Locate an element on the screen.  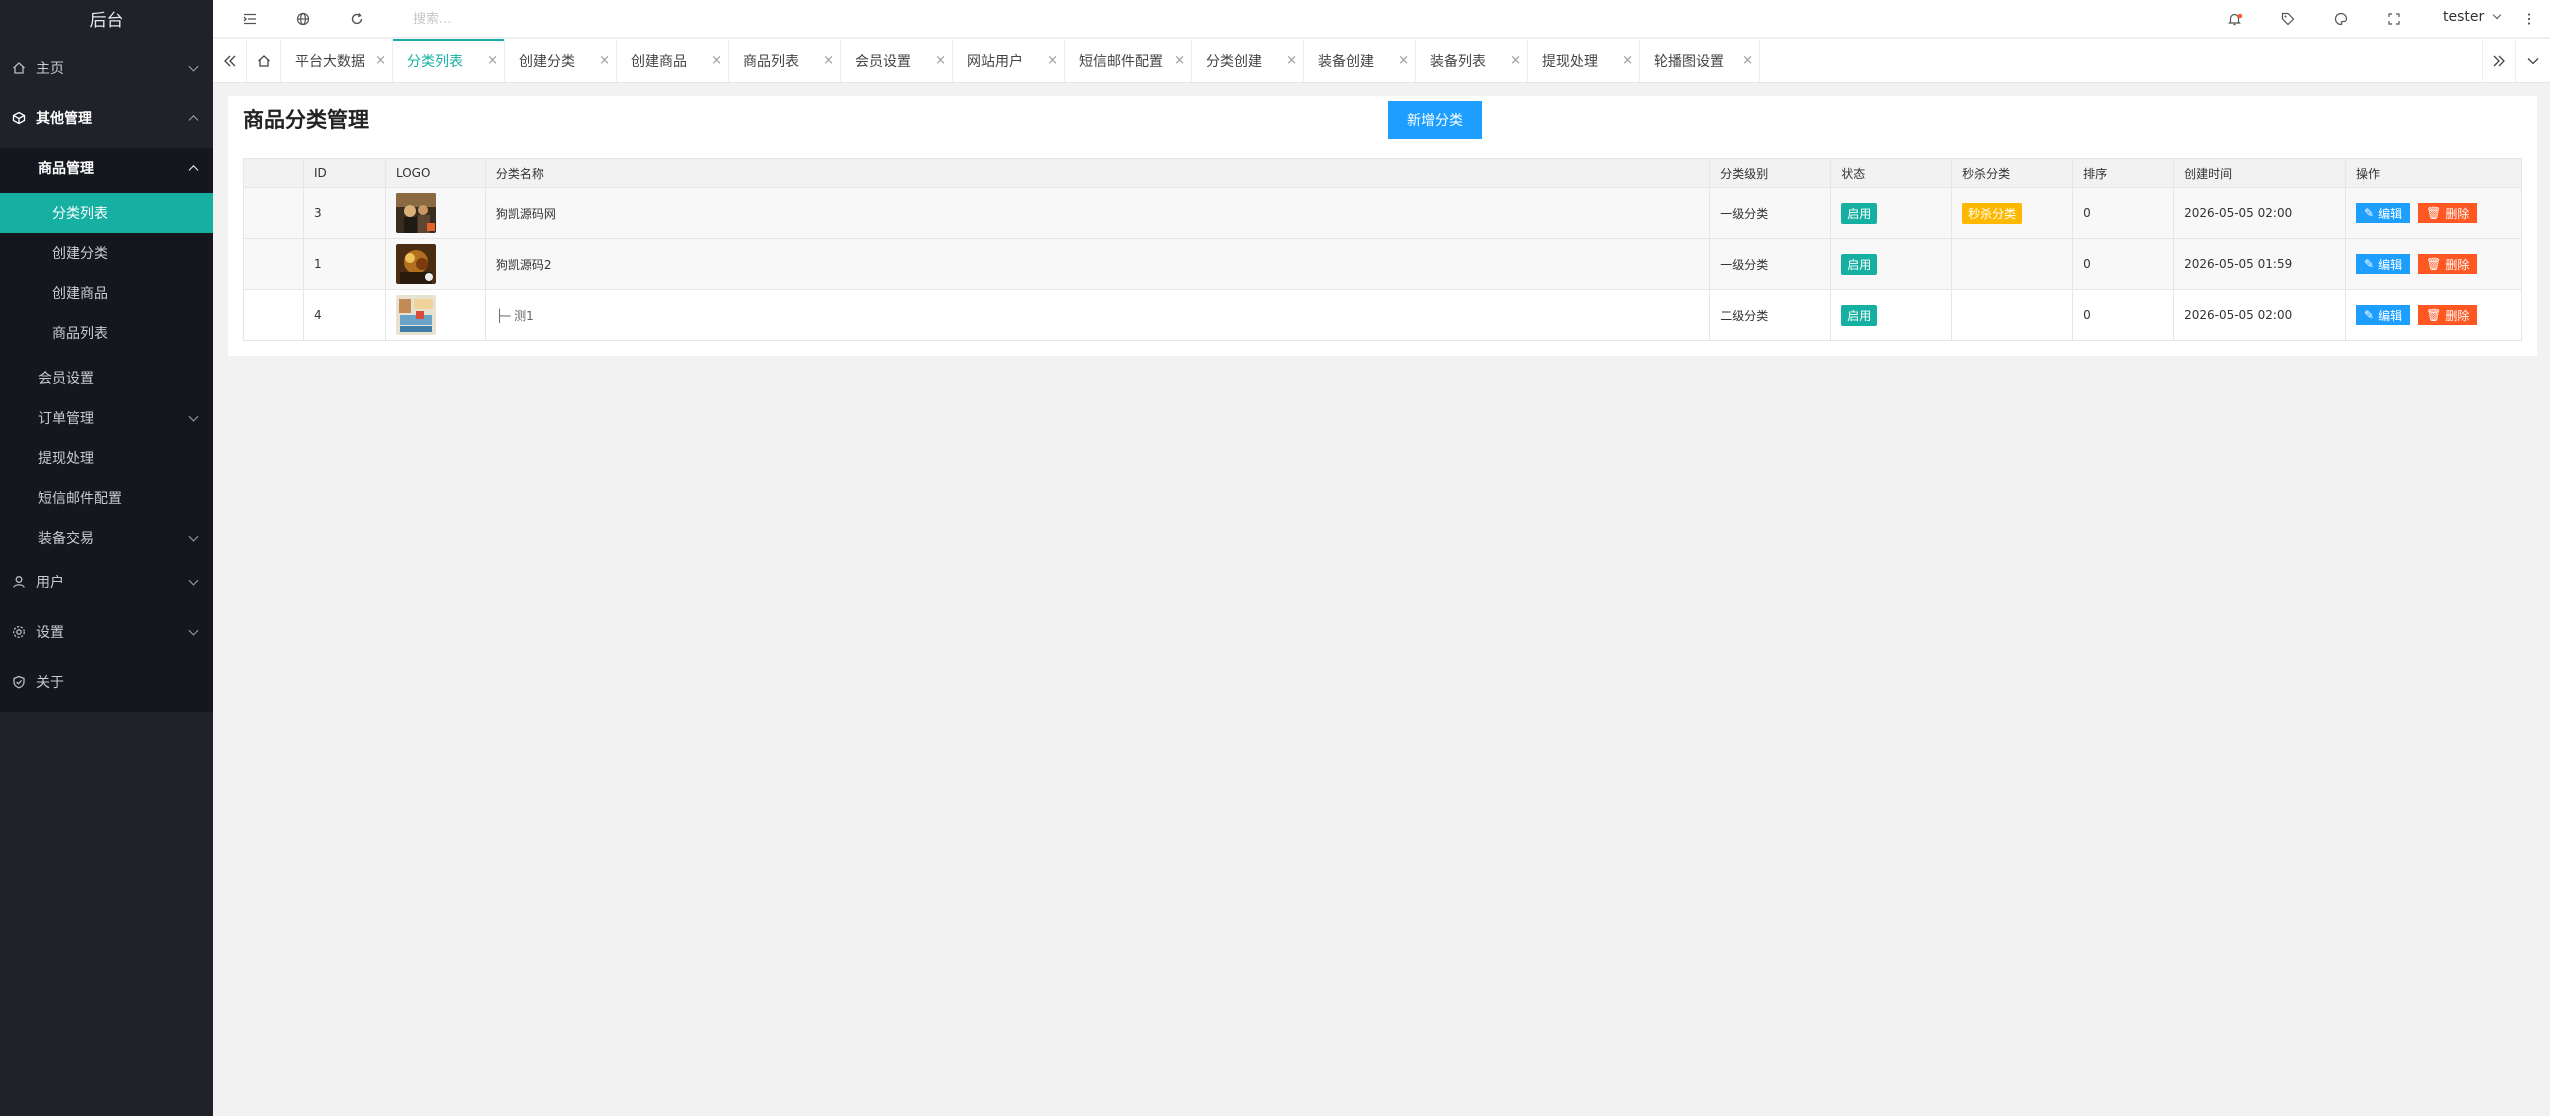
tab-label: 短信邮件配置 is located at coordinates (1121, 61).